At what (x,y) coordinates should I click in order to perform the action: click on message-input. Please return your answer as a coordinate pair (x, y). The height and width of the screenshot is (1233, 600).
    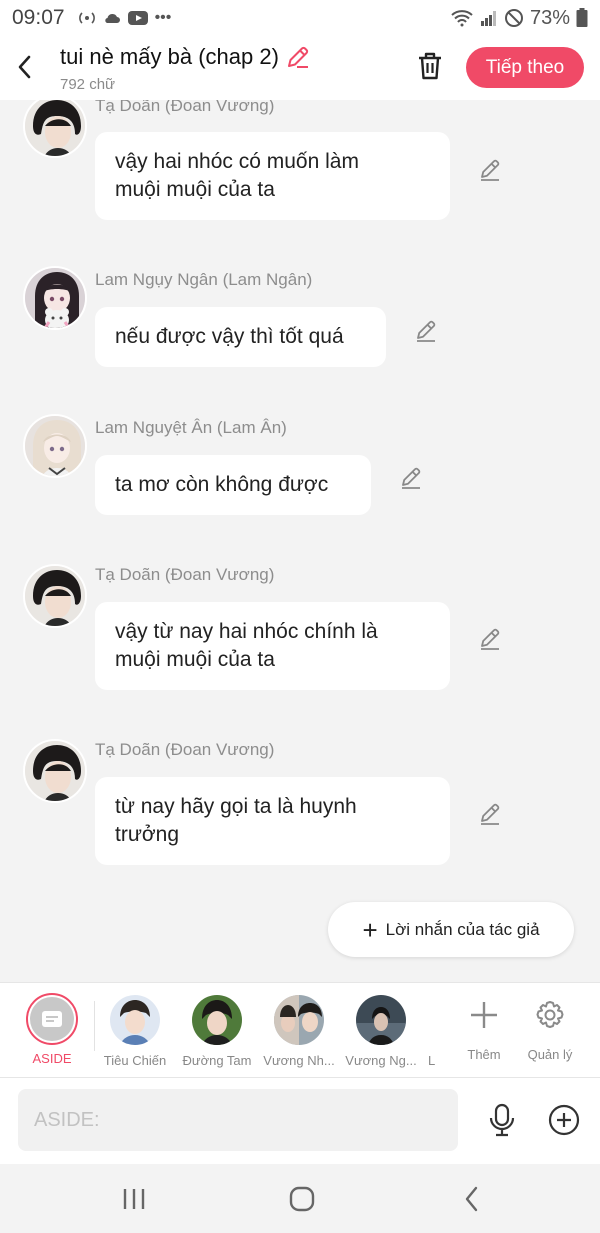
    Looking at the image, I should click on (238, 1120).